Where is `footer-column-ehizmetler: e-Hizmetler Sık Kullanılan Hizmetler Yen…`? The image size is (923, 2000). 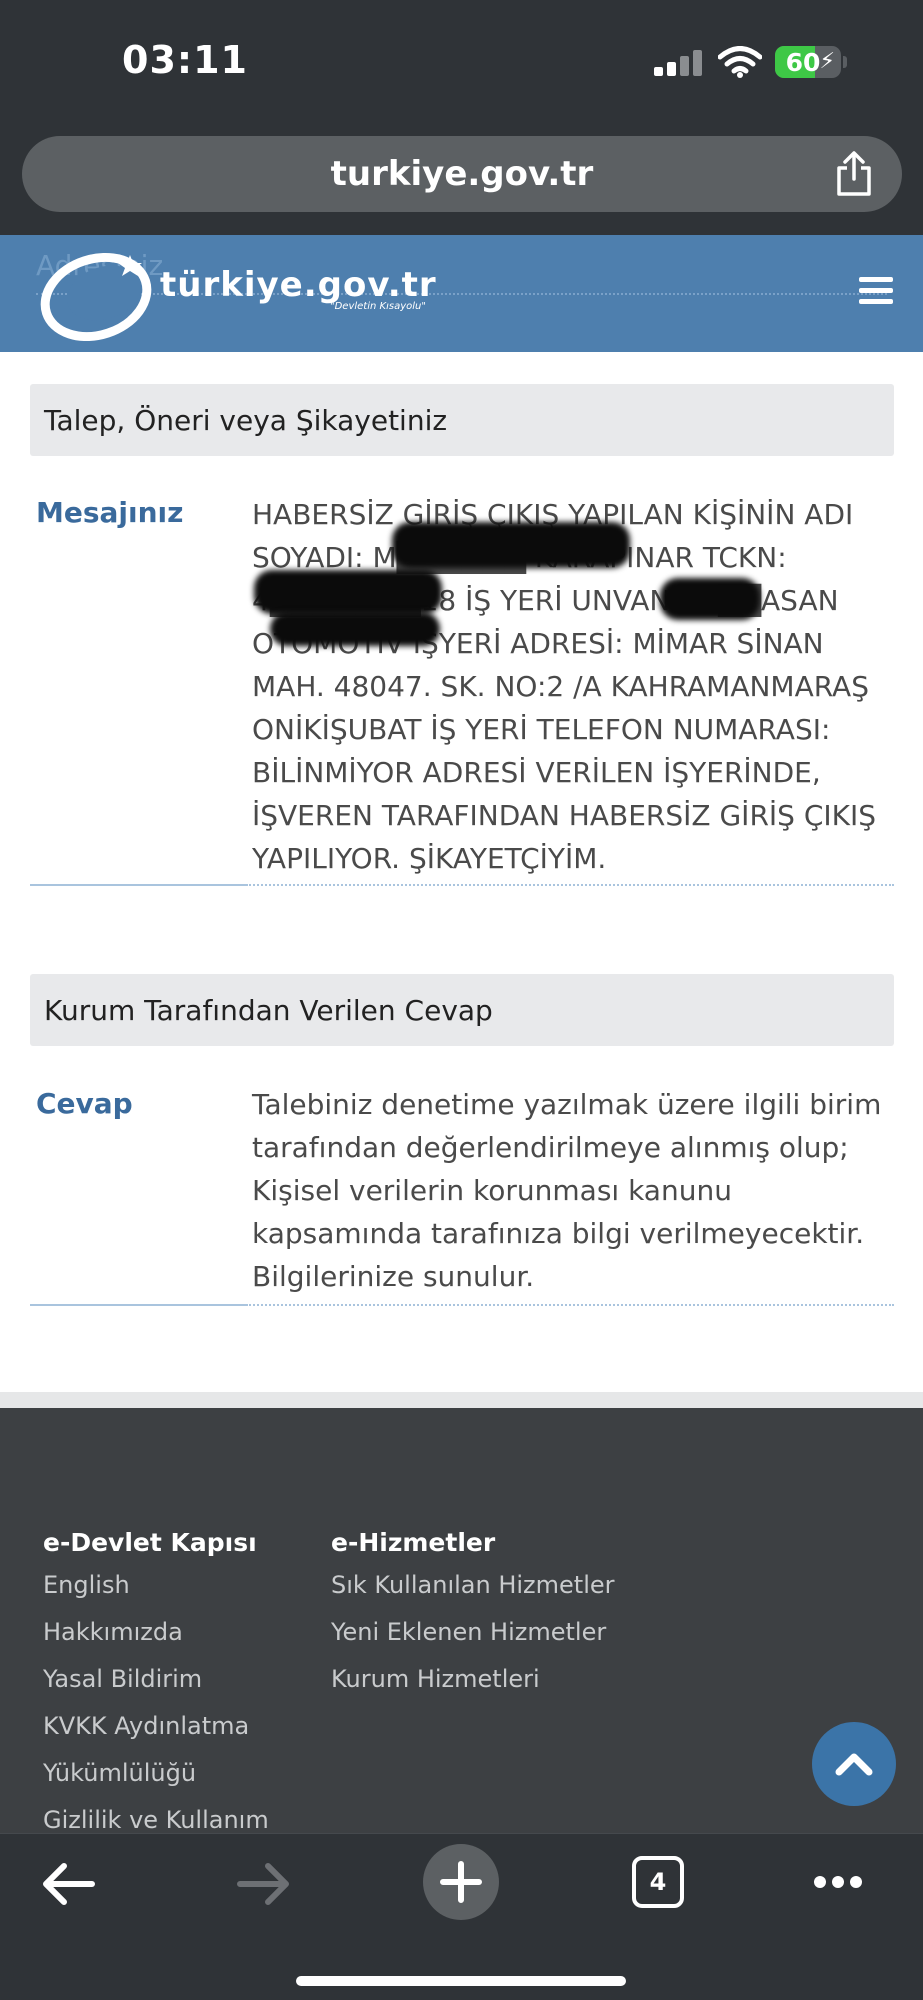
footer-column-ehizmetler: e-Hizmetler Sık Kullanılan Hizmetler Yen… is located at coordinates (473, 1620).